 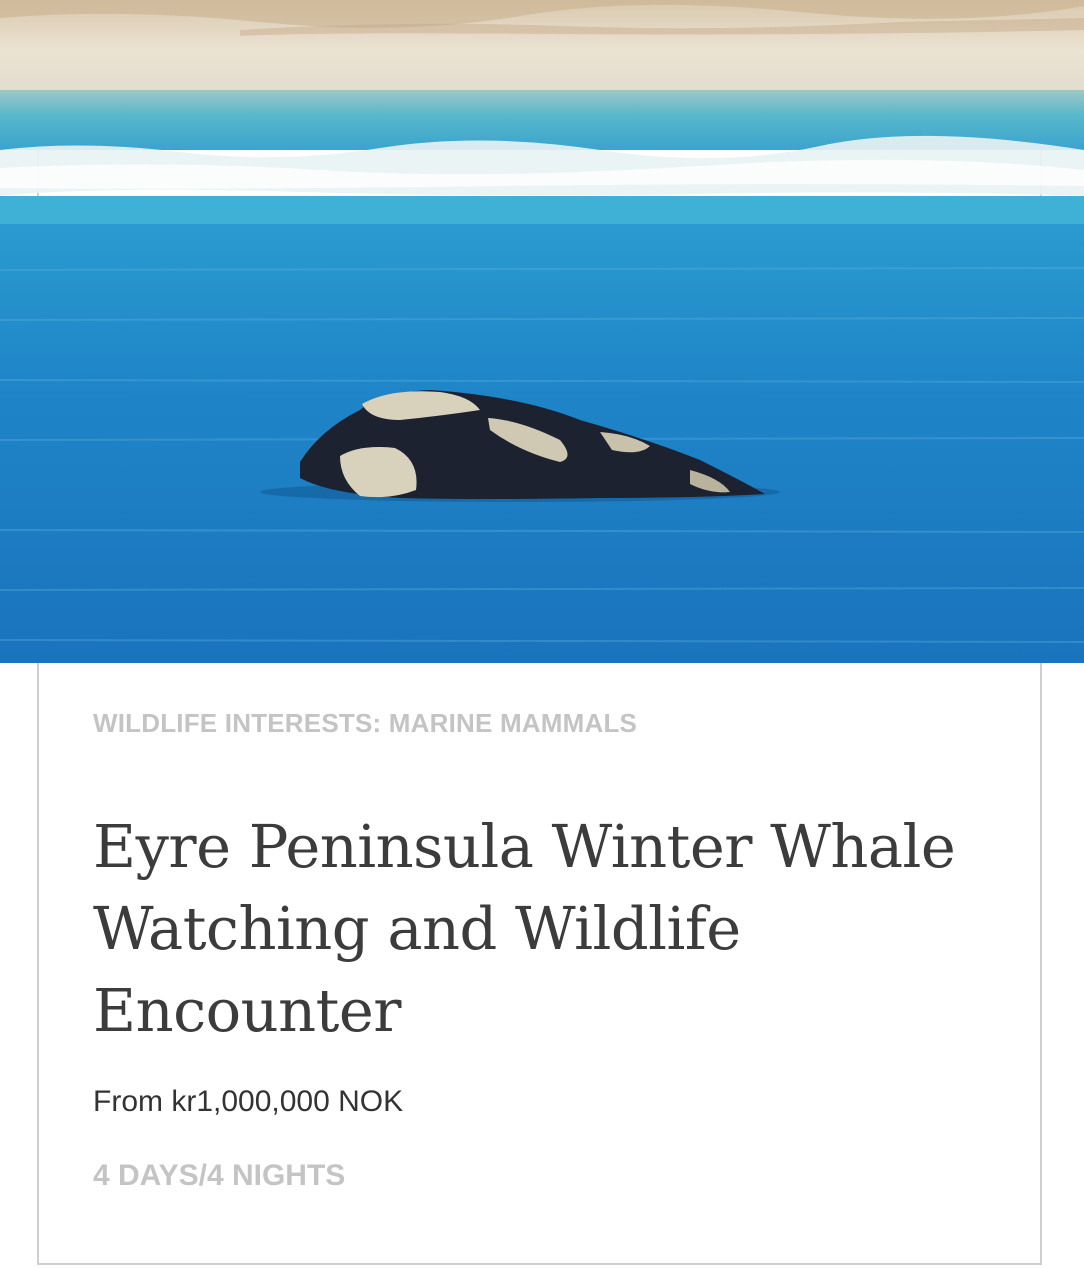 What do you see at coordinates (248, 1101) in the screenshot?
I see `tour-price: From kr1,000,000 NOK` at bounding box center [248, 1101].